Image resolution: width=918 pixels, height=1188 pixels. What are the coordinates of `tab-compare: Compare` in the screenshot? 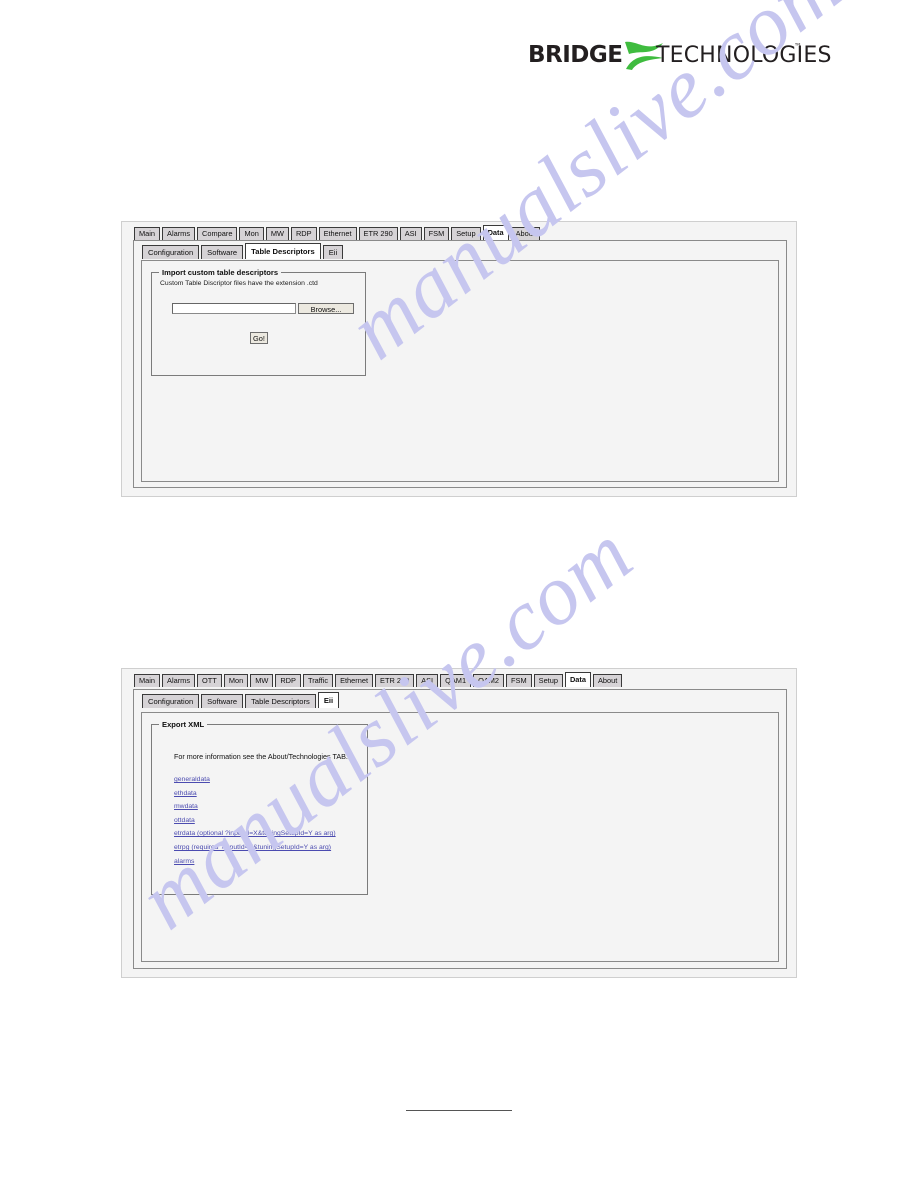 It's located at (217, 233).